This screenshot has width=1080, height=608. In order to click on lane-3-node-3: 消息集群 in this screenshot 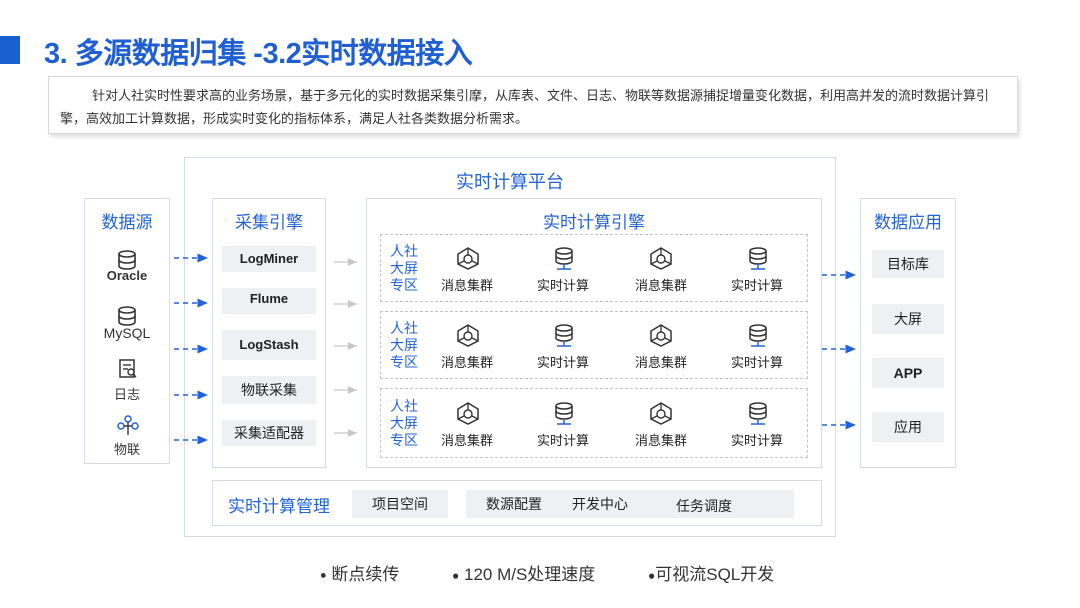, I will do `click(660, 440)`.